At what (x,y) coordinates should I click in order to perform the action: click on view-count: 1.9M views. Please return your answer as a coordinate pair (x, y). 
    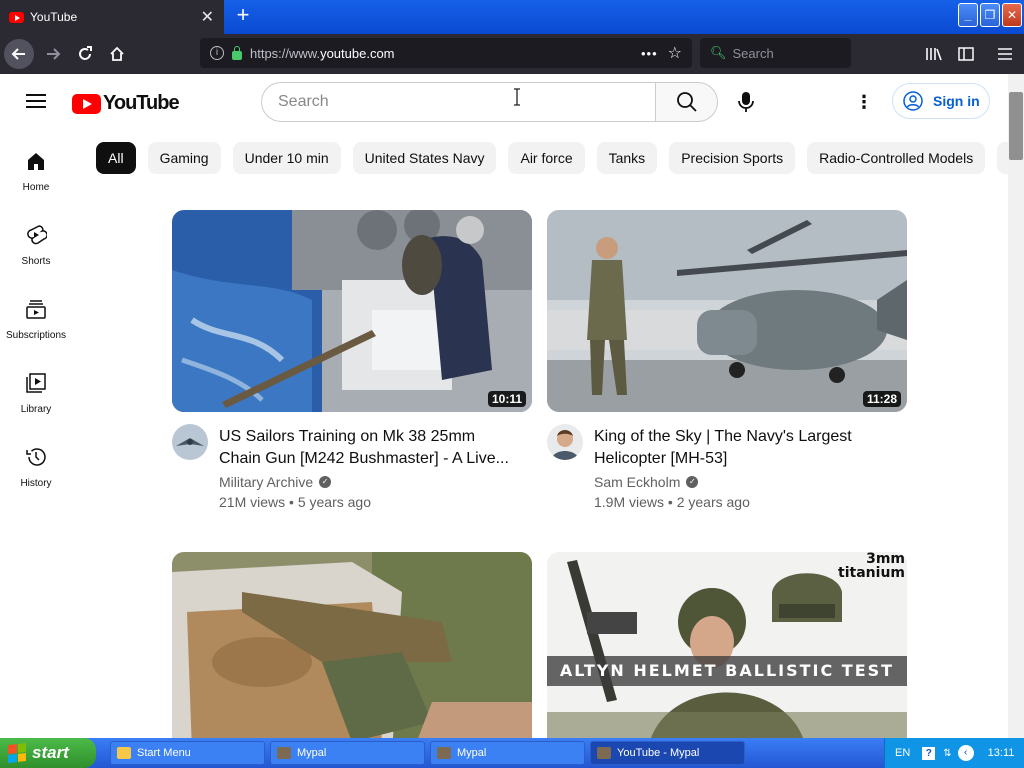
    Looking at the image, I should click on (629, 502).